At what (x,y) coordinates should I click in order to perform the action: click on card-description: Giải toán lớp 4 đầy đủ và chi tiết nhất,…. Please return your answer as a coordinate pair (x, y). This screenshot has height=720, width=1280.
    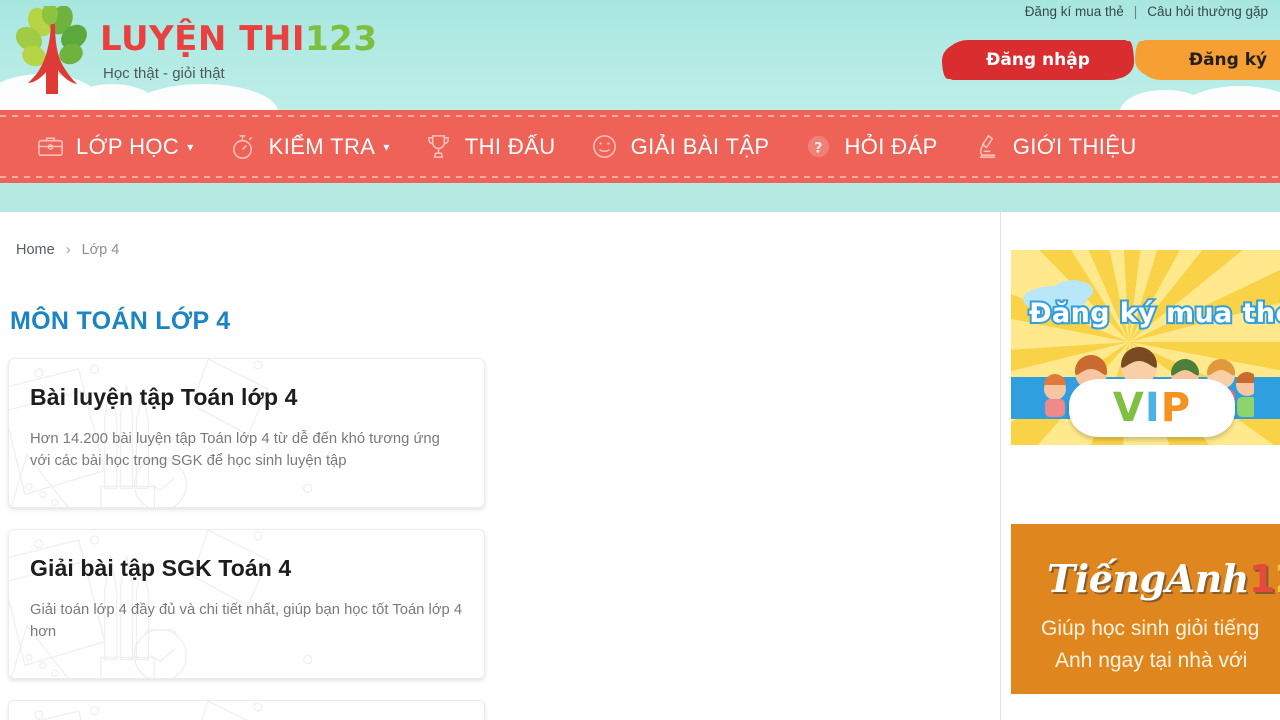
    Looking at the image, I should click on (246, 621).